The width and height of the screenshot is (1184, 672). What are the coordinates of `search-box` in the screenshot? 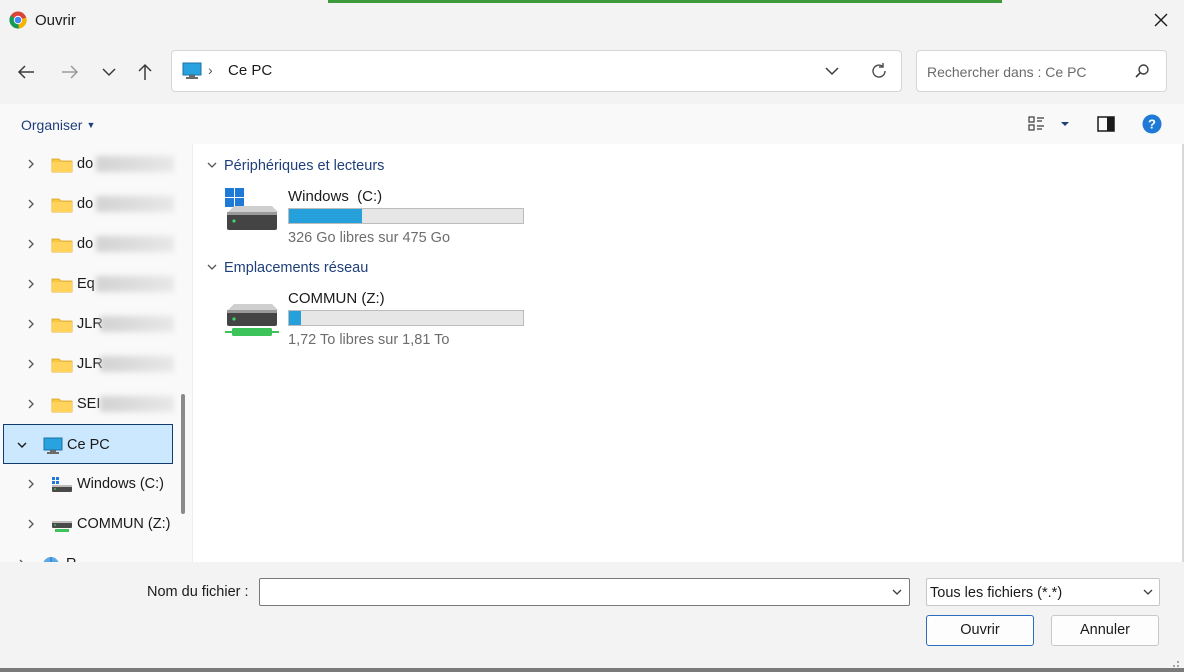 It's located at (1041, 71).